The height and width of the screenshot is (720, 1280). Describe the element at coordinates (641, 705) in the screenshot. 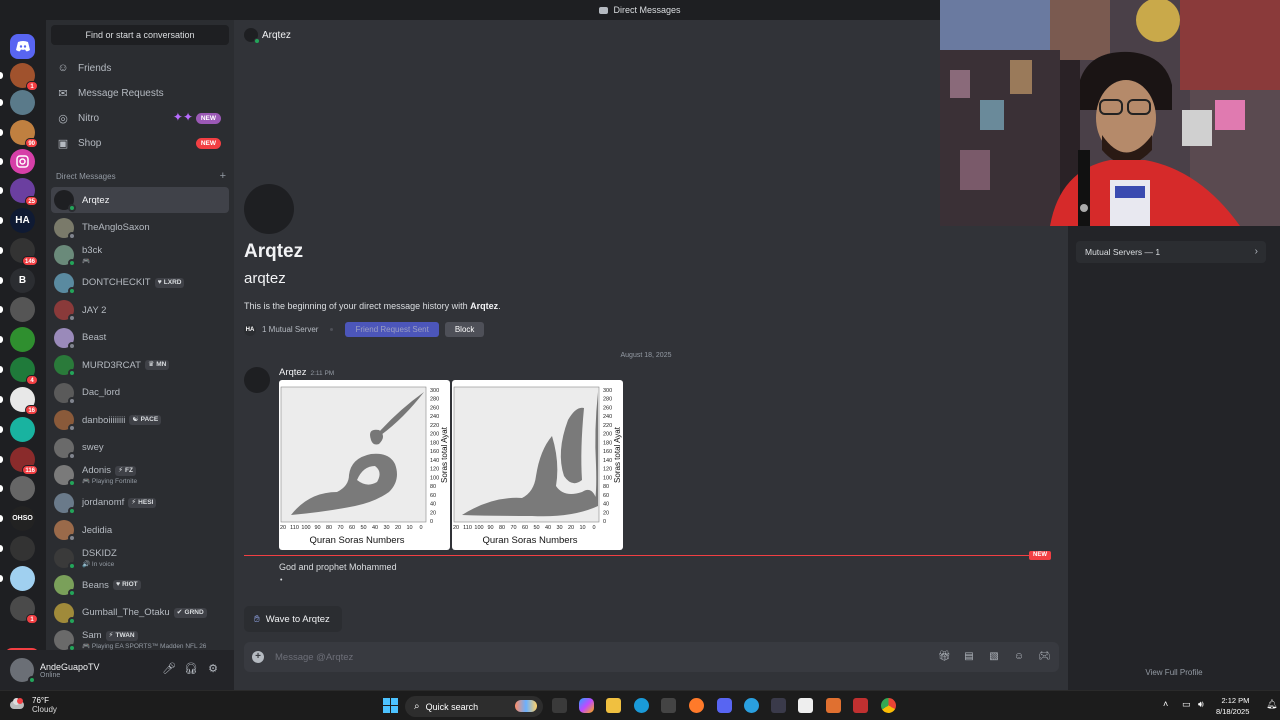

I see `edge-icon` at that location.